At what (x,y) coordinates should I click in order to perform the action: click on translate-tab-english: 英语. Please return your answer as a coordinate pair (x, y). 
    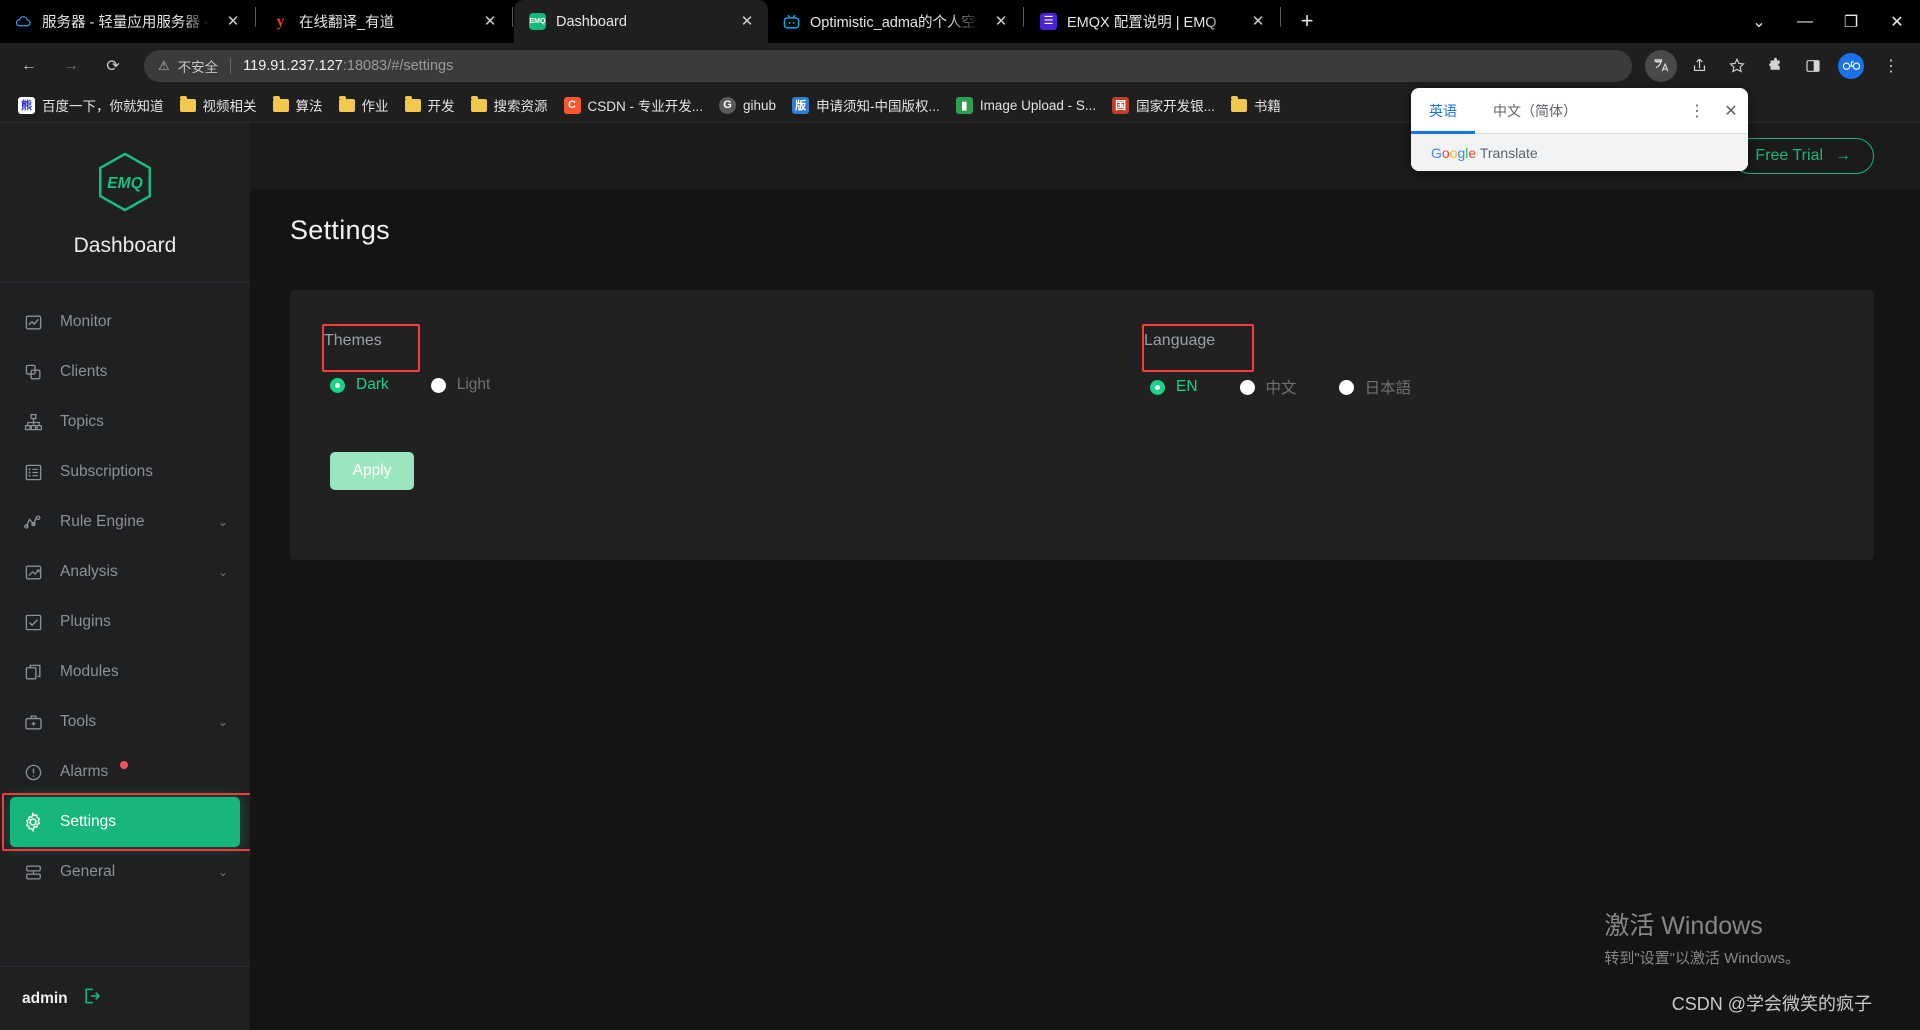
    Looking at the image, I should click on (1443, 111).